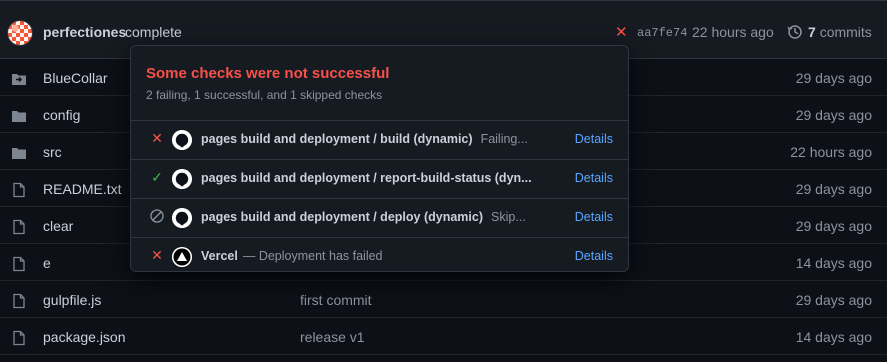 This screenshot has width=887, height=362. I want to click on skipped-icon, so click(157, 216).